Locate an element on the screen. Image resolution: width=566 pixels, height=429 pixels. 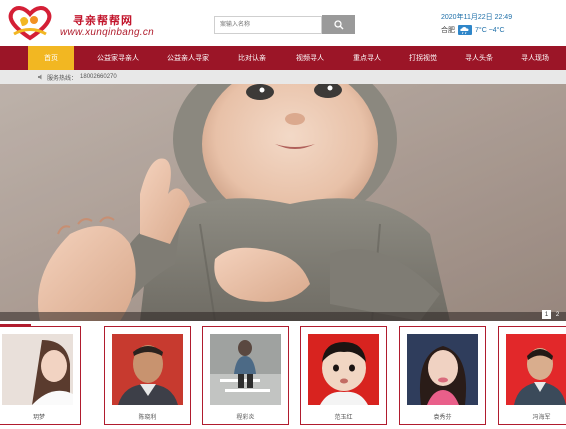
nav-item-home: 首页 is located at coordinates (51, 58).